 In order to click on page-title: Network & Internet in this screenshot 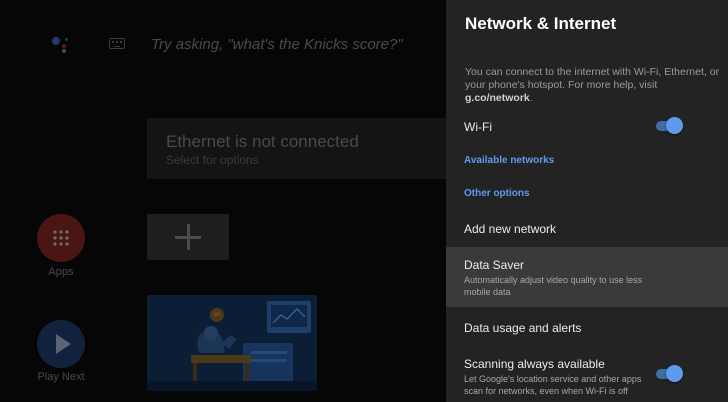, I will do `click(541, 23)`.